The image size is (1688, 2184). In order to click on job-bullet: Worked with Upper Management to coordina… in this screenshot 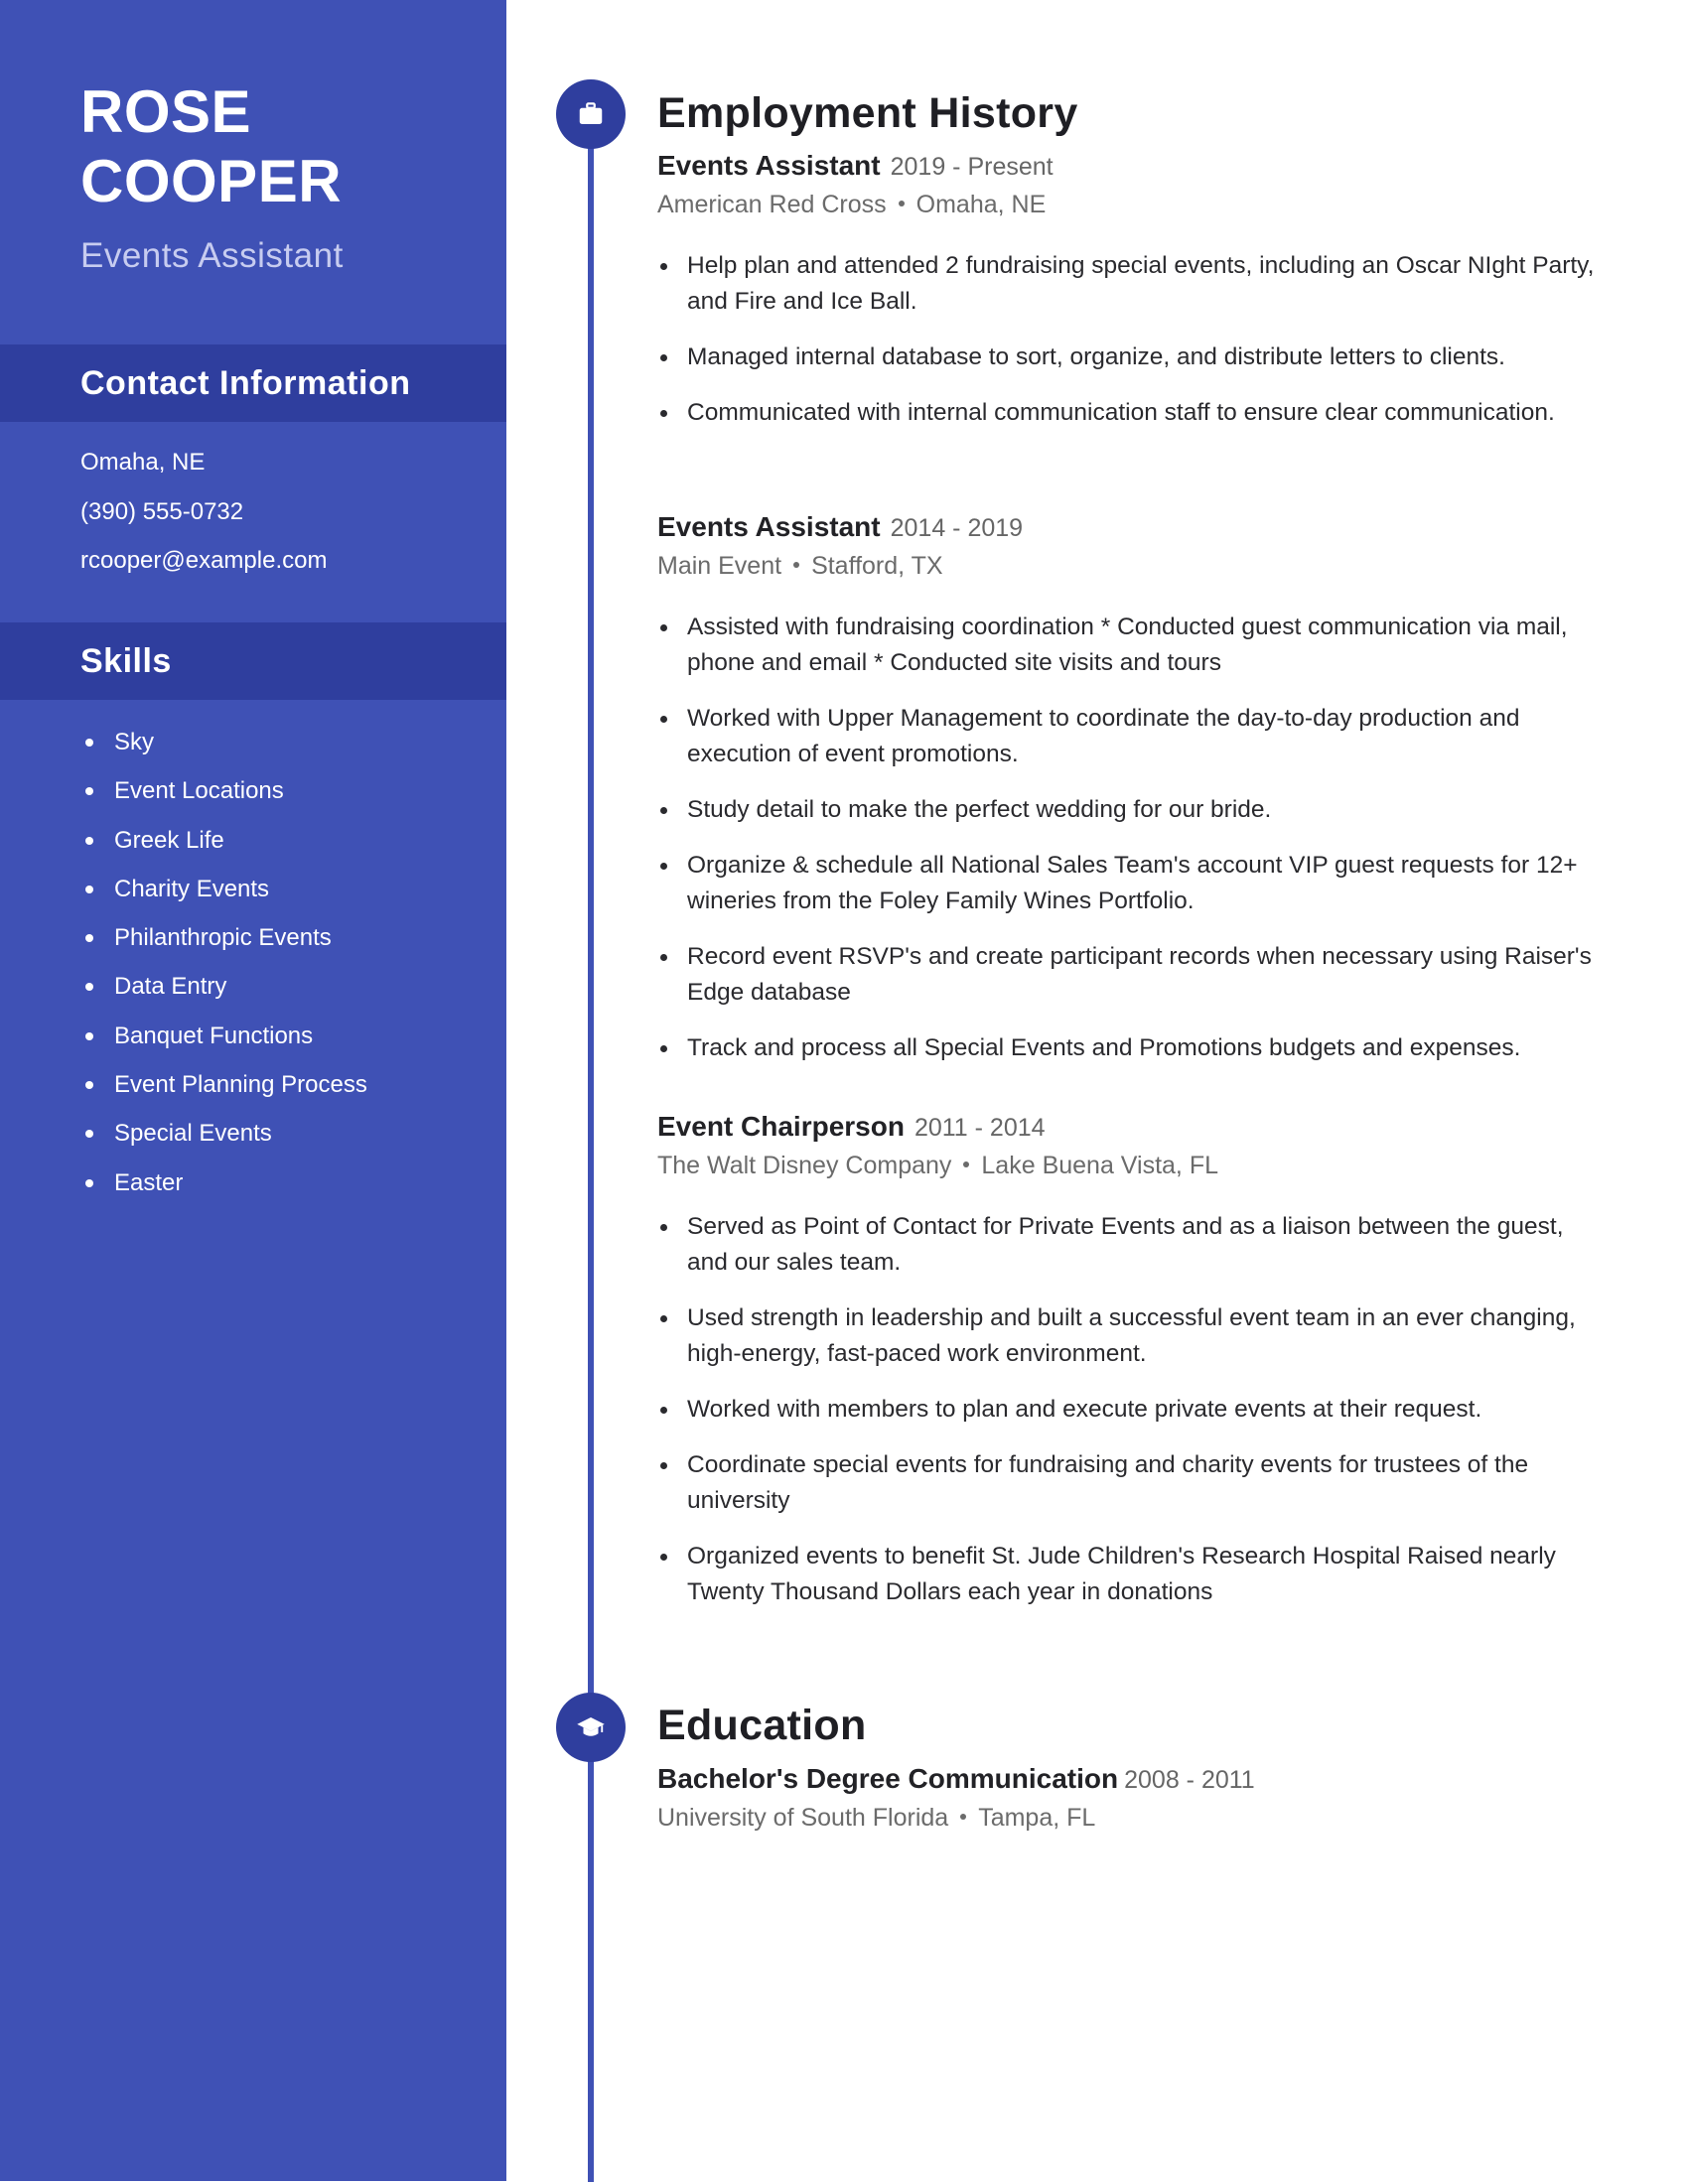, I will do `click(1134, 736)`.